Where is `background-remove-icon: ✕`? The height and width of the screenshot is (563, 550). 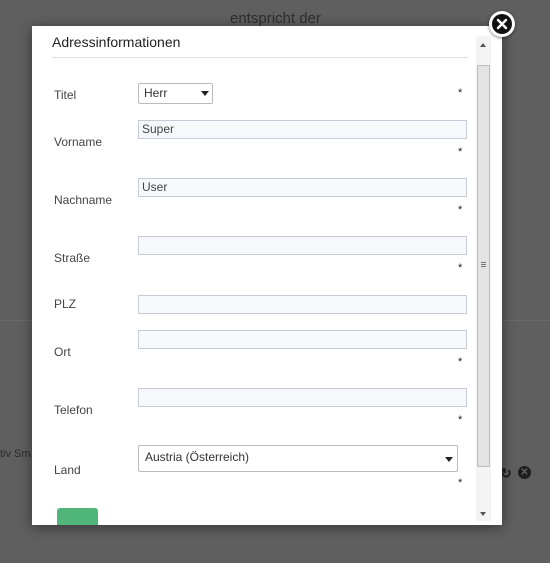 background-remove-icon: ✕ is located at coordinates (524, 472).